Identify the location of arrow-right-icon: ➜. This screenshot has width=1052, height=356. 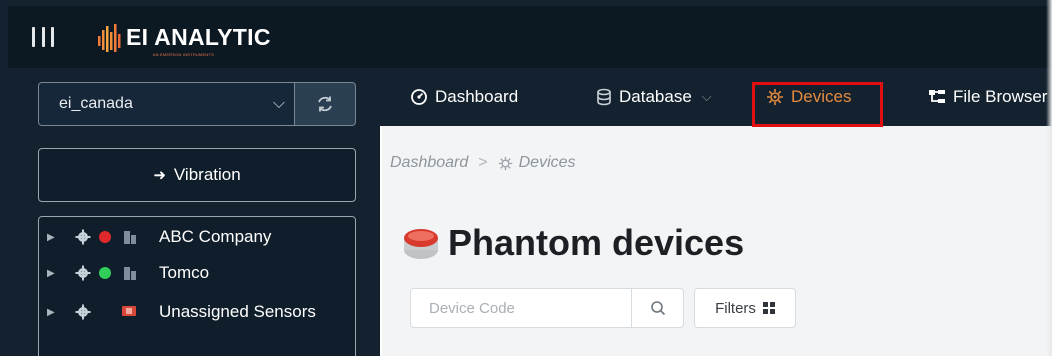
(159, 175).